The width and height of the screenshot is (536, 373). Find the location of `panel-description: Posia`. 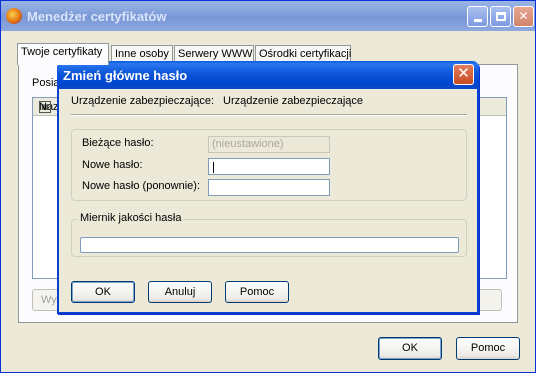

panel-description: Posia is located at coordinates (46, 83).